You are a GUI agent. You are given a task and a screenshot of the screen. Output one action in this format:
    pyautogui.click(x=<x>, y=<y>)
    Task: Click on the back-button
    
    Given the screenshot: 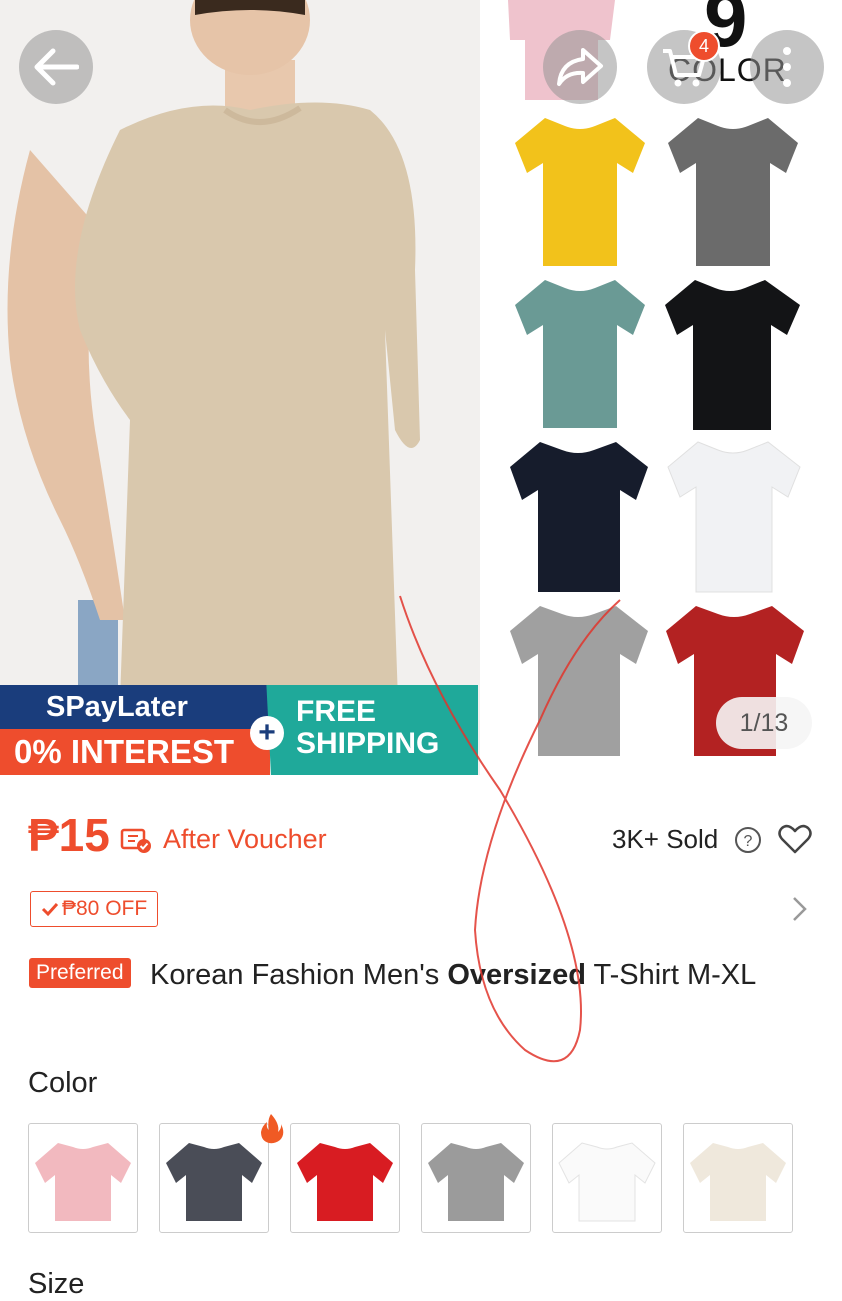 What is the action you would take?
    pyautogui.click(x=56, y=67)
    